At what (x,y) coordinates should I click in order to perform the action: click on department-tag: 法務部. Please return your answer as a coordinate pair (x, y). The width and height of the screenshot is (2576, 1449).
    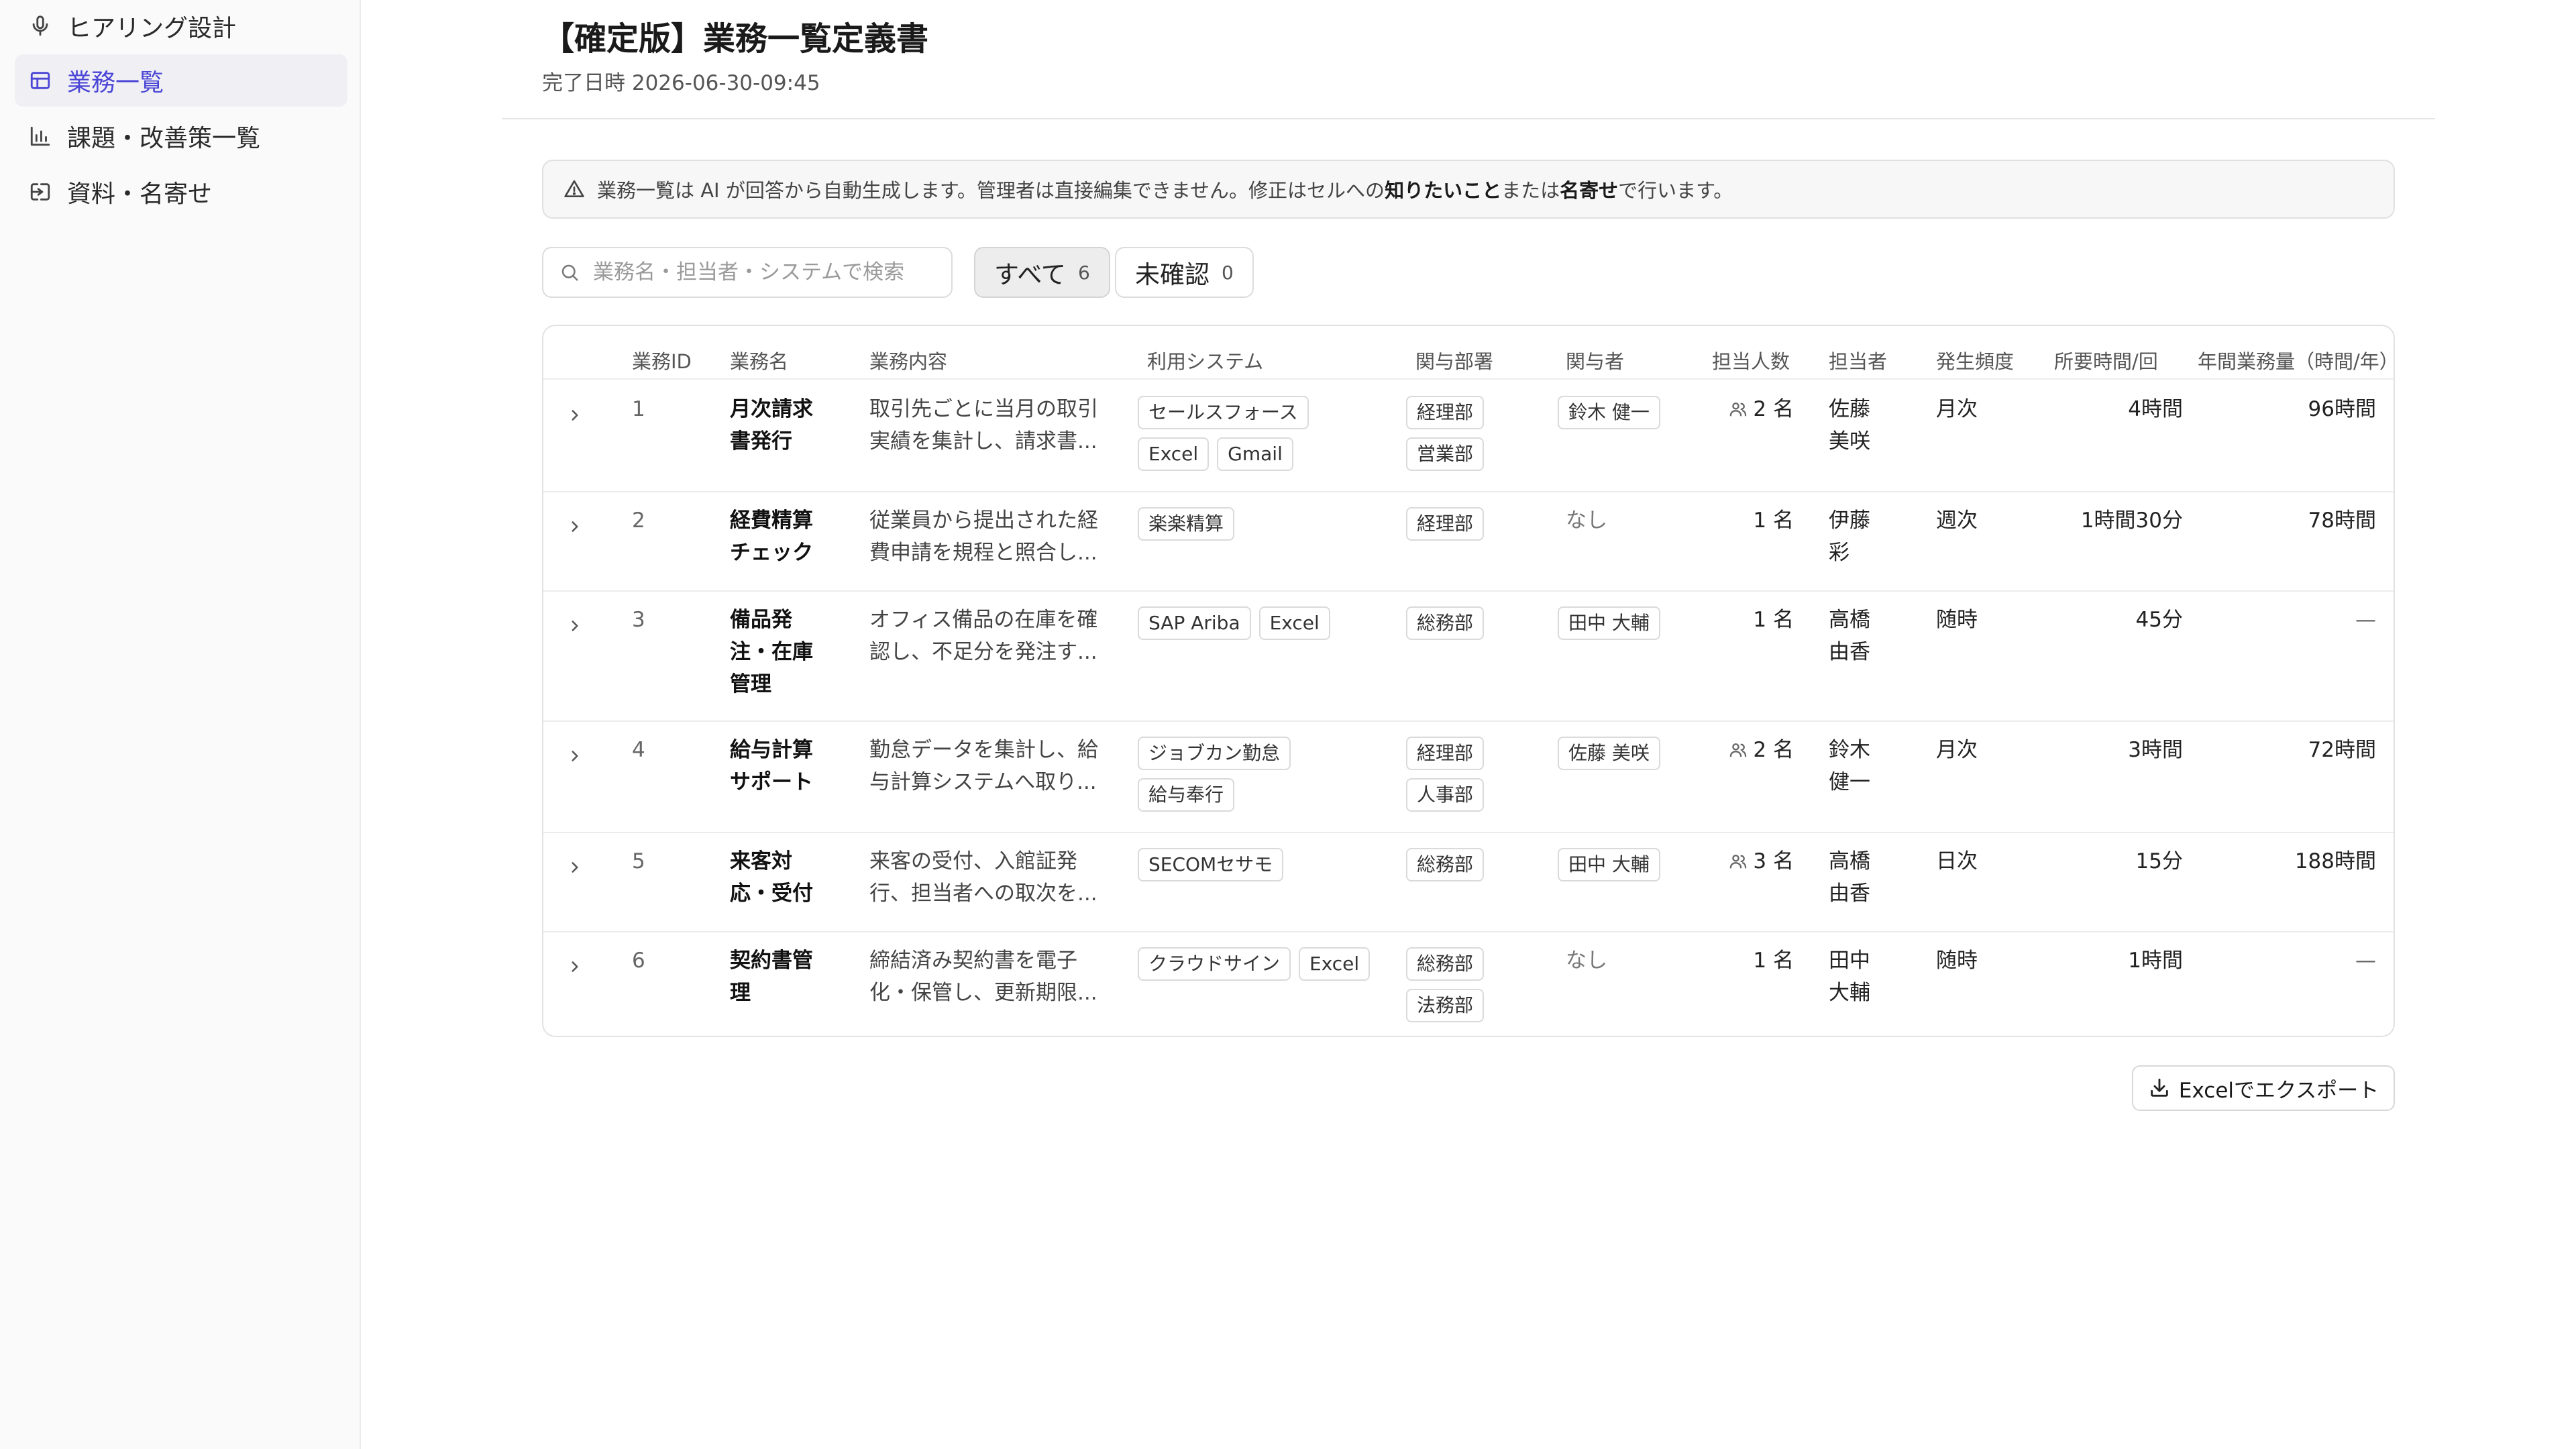
    Looking at the image, I should click on (1445, 1005).